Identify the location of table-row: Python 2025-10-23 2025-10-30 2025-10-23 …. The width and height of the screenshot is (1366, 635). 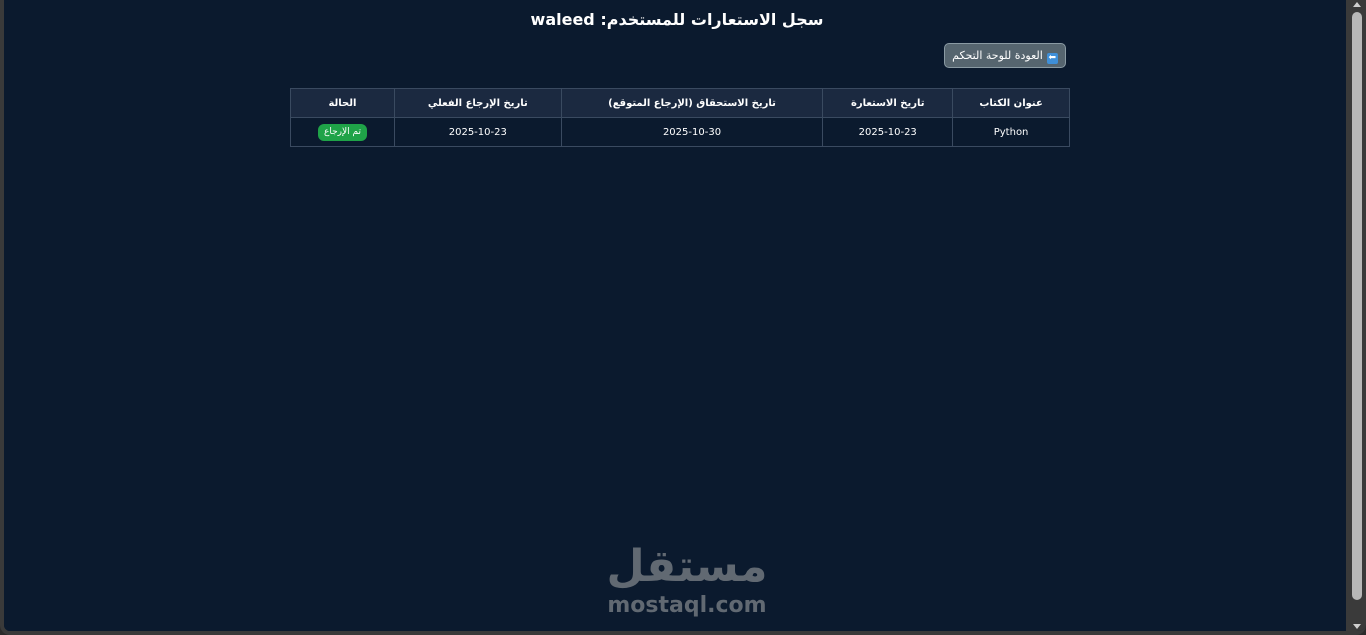
(680, 132).